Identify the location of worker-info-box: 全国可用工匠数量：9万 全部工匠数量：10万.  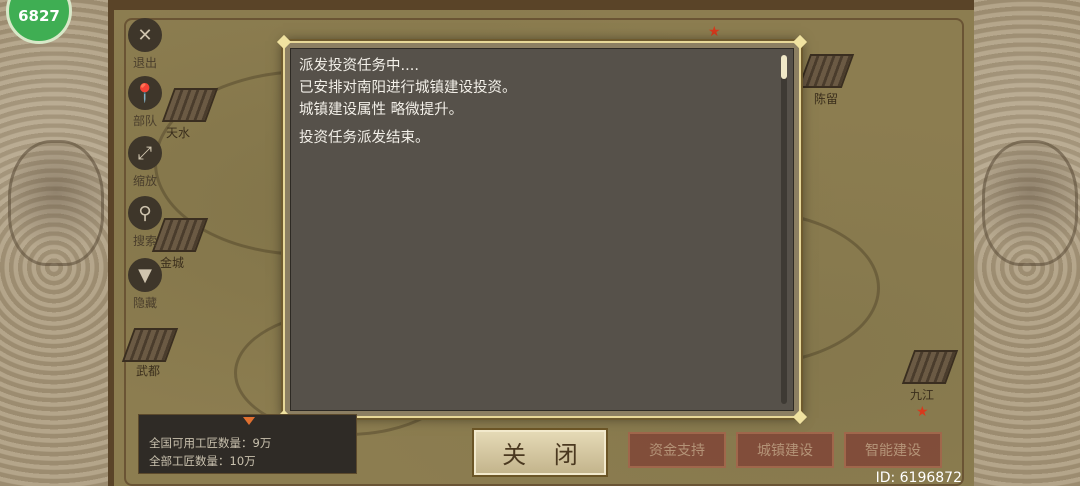
(247, 444).